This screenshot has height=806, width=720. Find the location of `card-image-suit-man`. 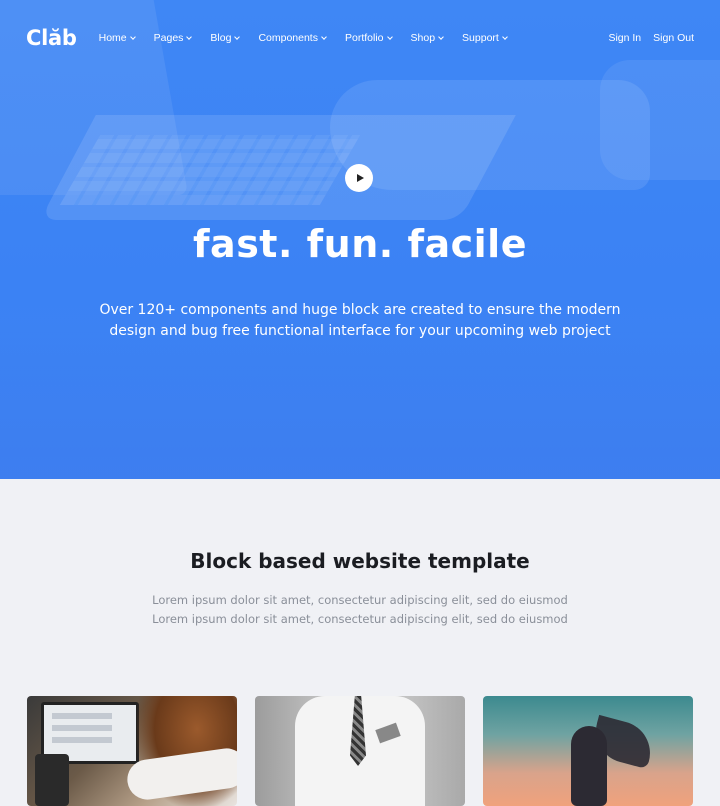

card-image-suit-man is located at coordinates (360, 751).